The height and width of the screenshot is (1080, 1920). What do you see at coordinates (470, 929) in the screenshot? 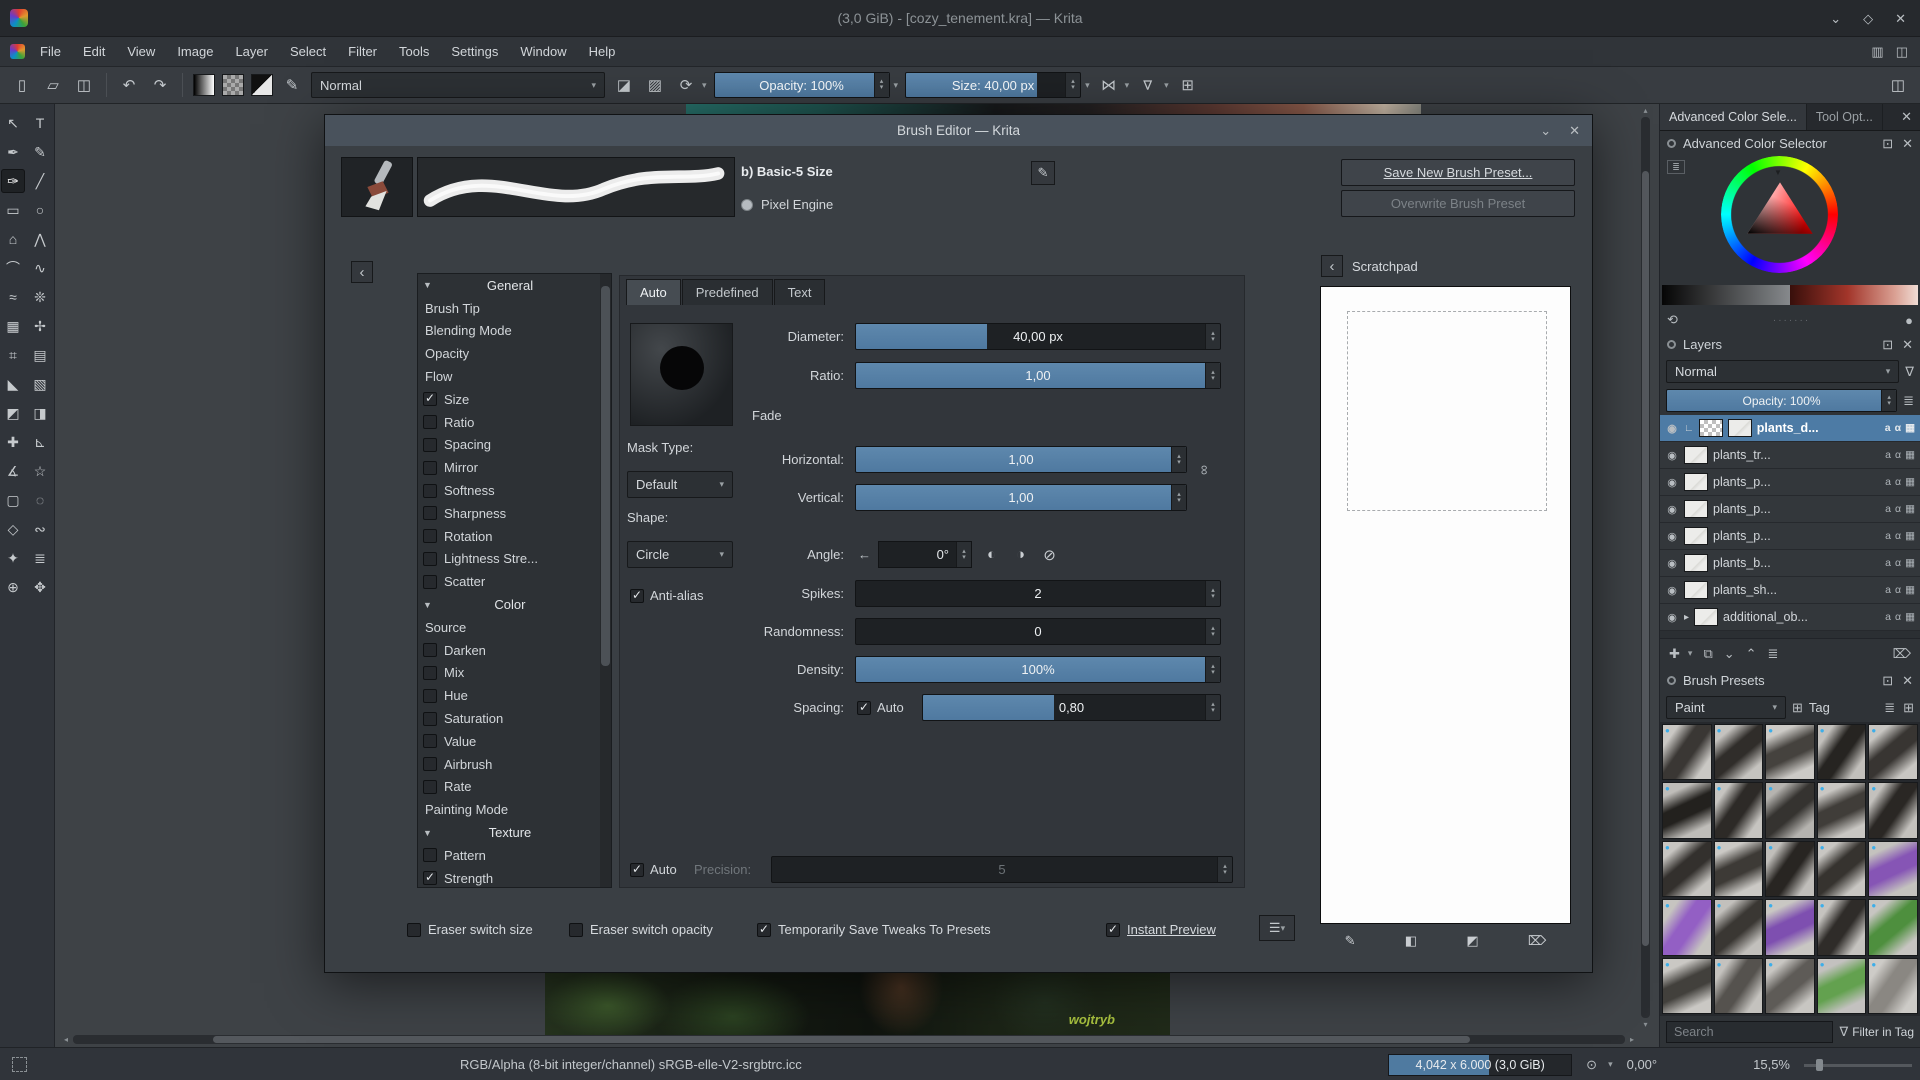
I see `eraser-switch-size-checkbox: Eraser switch size` at bounding box center [470, 929].